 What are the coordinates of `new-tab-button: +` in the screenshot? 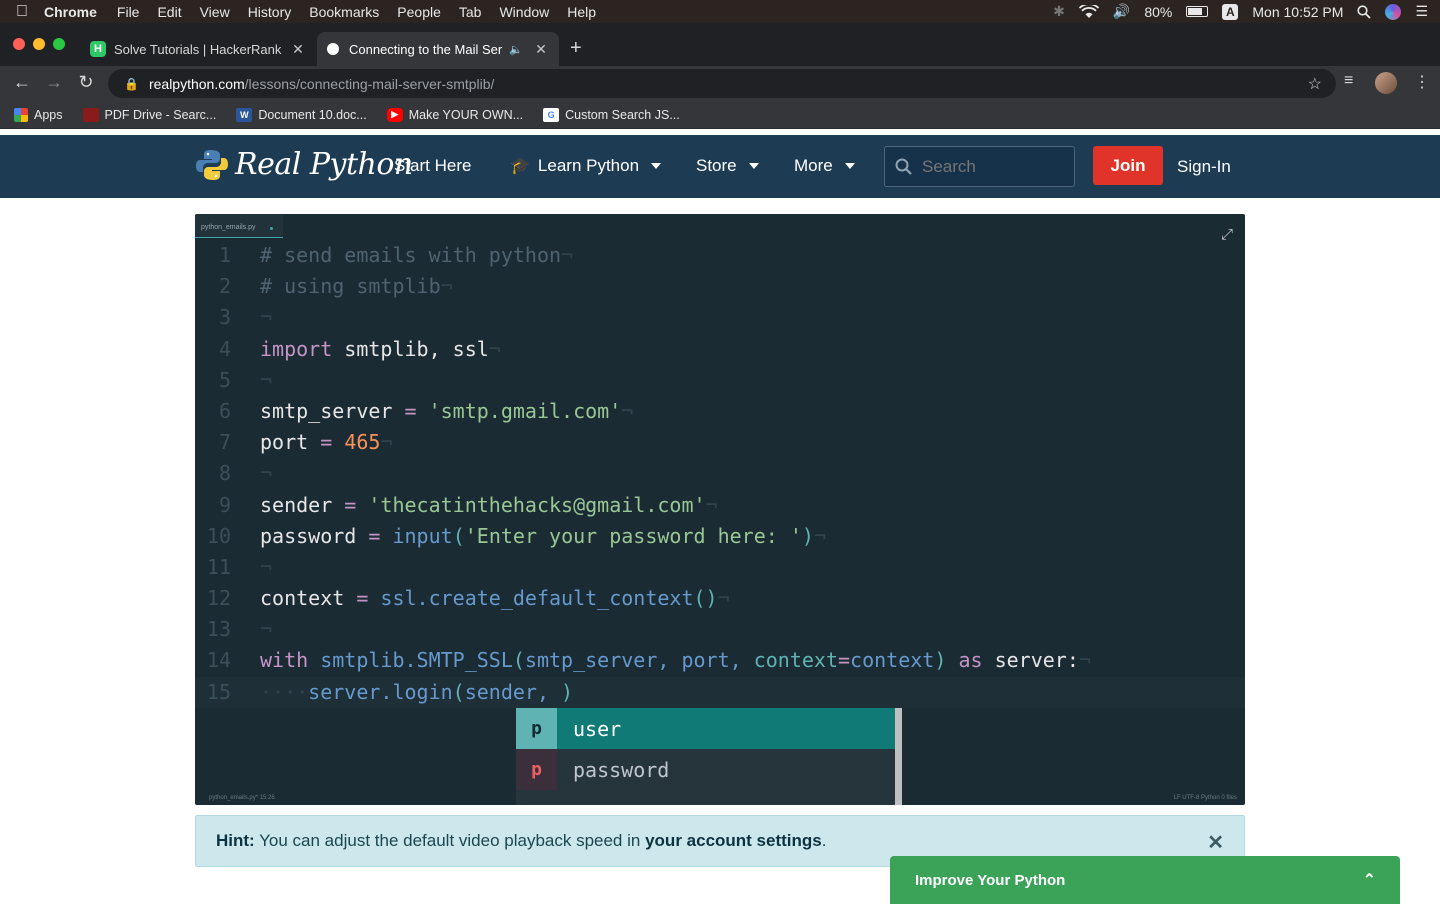 It's located at (576, 48).